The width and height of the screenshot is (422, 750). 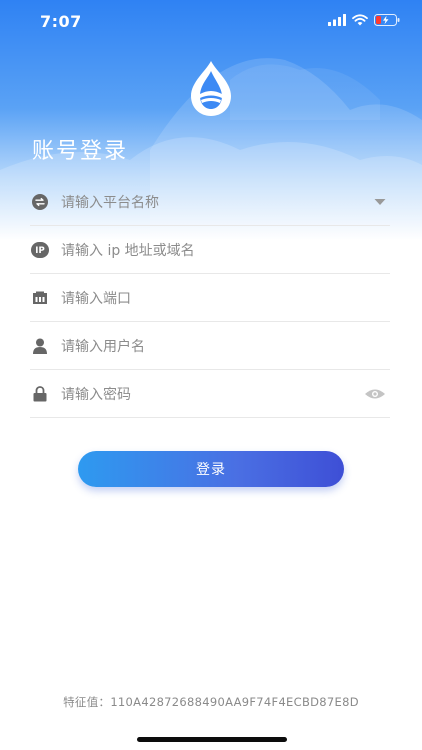 I want to click on feature-code: 特征值：110A42872688490AA9F74F4ECBD87E8D, so click(x=211, y=702).